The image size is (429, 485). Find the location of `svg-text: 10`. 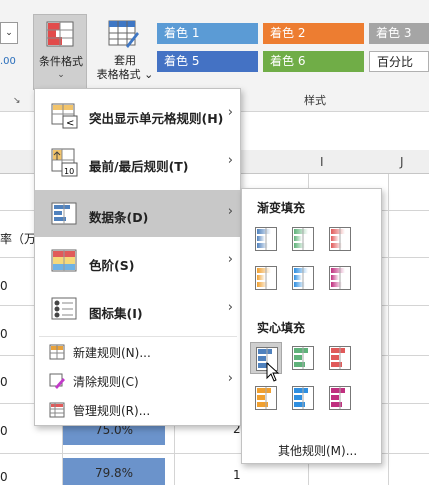

svg-text: 10 is located at coordinates (69, 171).